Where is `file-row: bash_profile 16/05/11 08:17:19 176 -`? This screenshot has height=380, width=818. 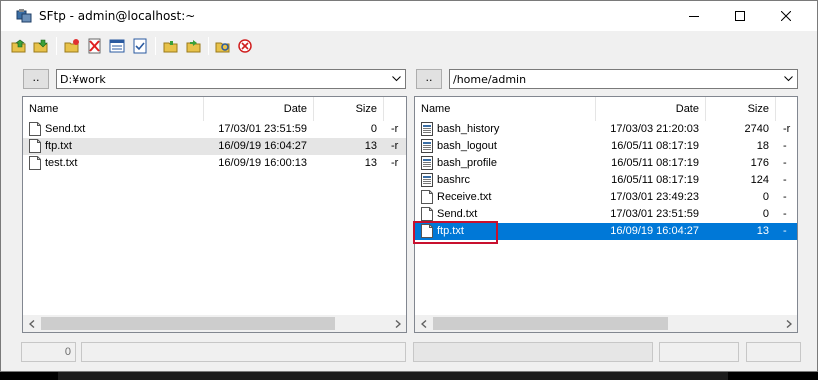 file-row: bash_profile 16/05/11 08:17:19 176 - is located at coordinates (606, 163).